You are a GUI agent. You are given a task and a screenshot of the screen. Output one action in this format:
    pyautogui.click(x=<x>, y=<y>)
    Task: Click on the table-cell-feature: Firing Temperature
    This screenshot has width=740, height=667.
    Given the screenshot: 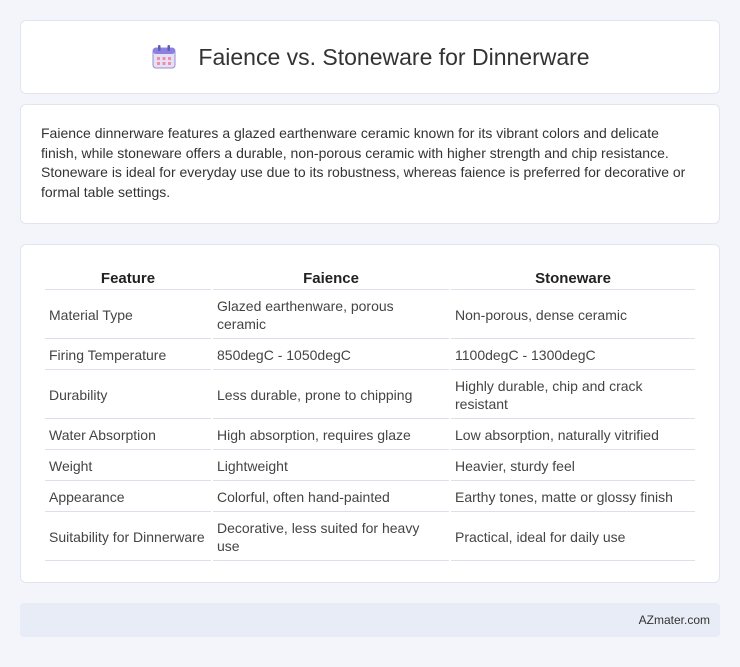 What is the action you would take?
    pyautogui.click(x=128, y=354)
    